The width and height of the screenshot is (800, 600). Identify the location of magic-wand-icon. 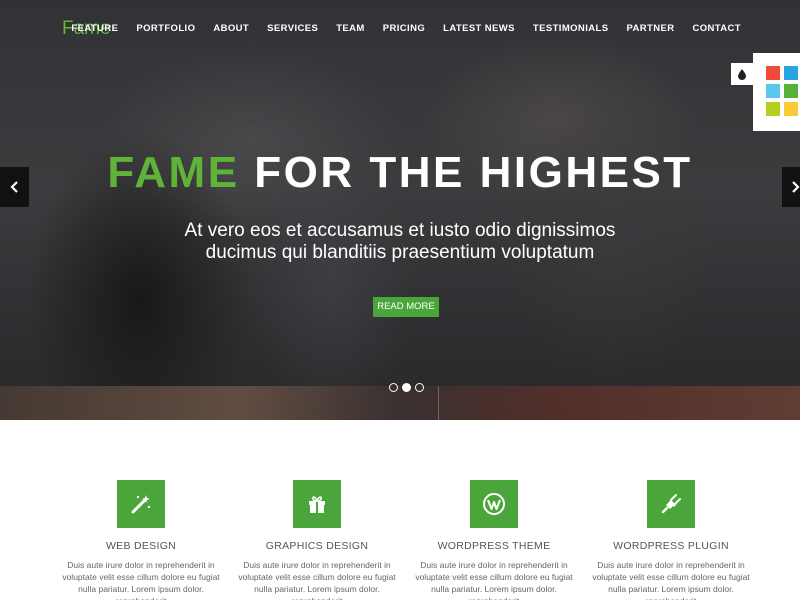
(141, 504).